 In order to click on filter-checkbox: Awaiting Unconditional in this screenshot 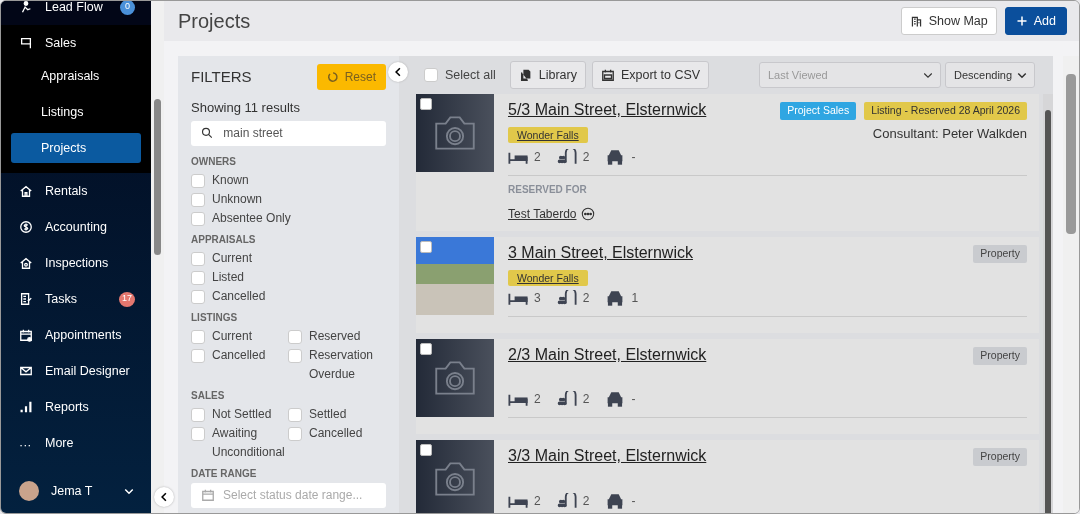, I will do `click(239, 442)`.